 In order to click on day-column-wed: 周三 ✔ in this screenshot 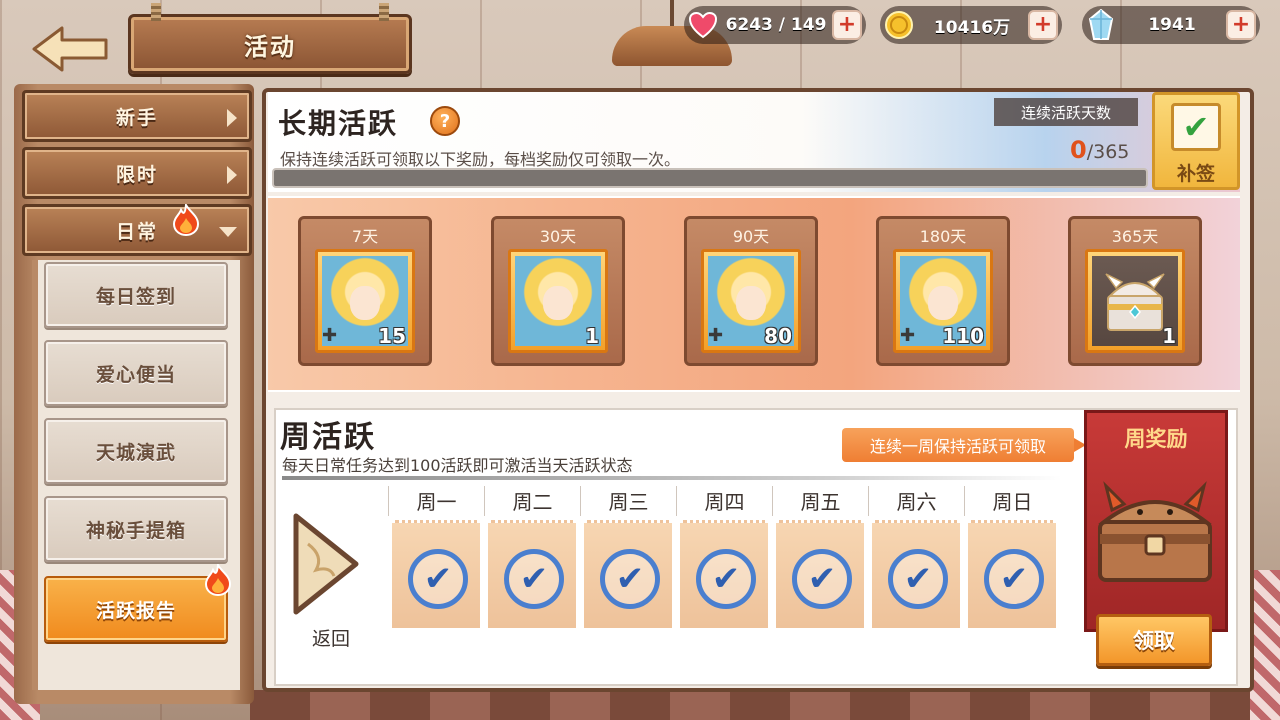, I will do `click(628, 557)`.